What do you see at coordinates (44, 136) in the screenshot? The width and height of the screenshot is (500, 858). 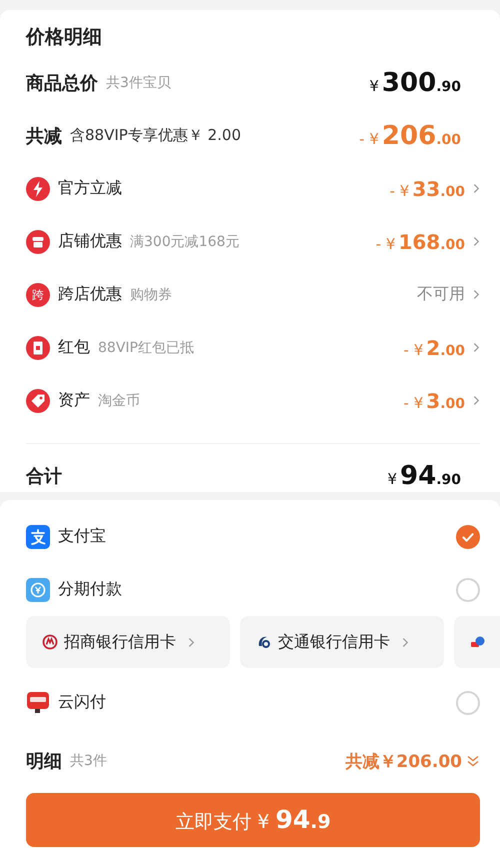 I see `row-label: 共减` at bounding box center [44, 136].